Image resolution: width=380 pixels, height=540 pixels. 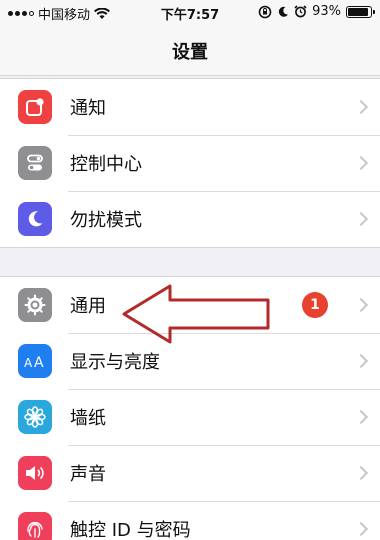 What do you see at coordinates (35, 417) in the screenshot?
I see `wallpaper-icon` at bounding box center [35, 417].